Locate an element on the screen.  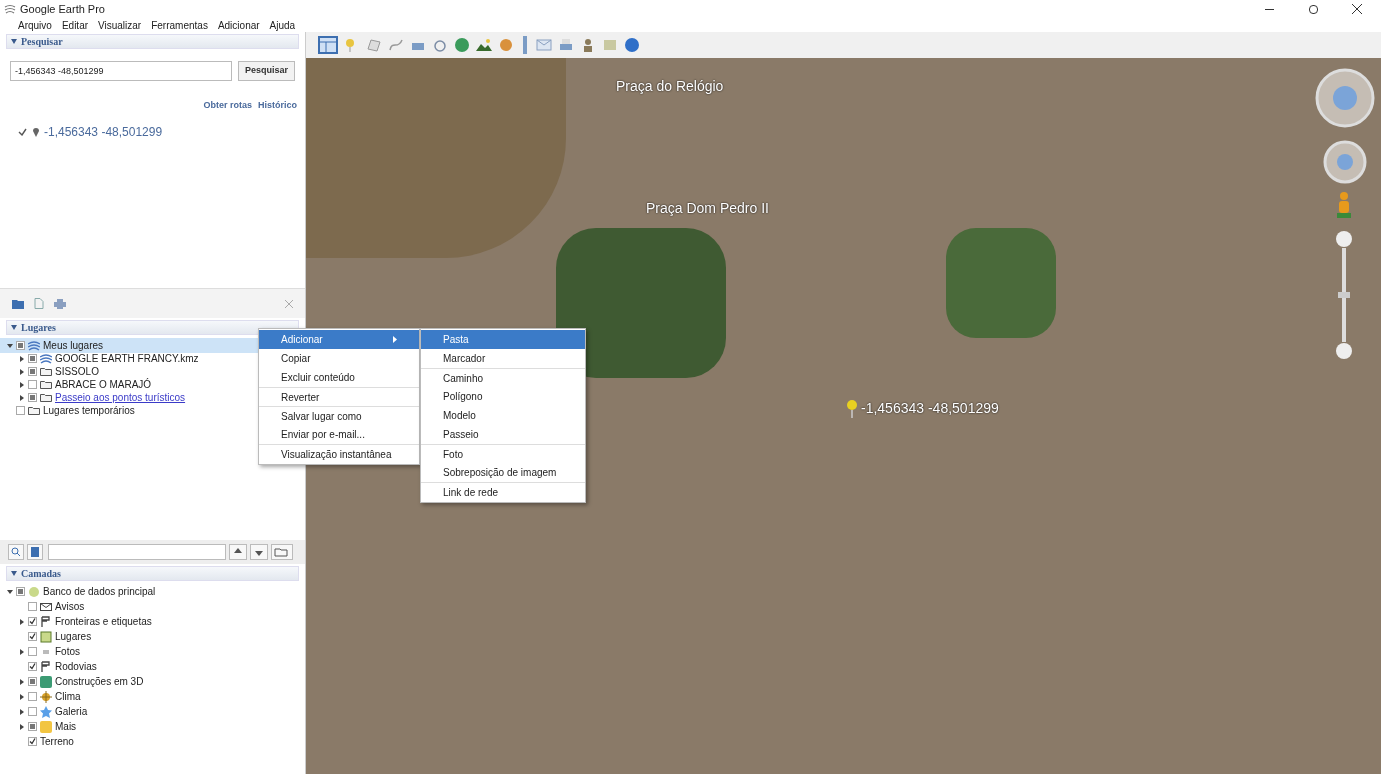
layer-item: Mais is located at coordinates (42, 726).